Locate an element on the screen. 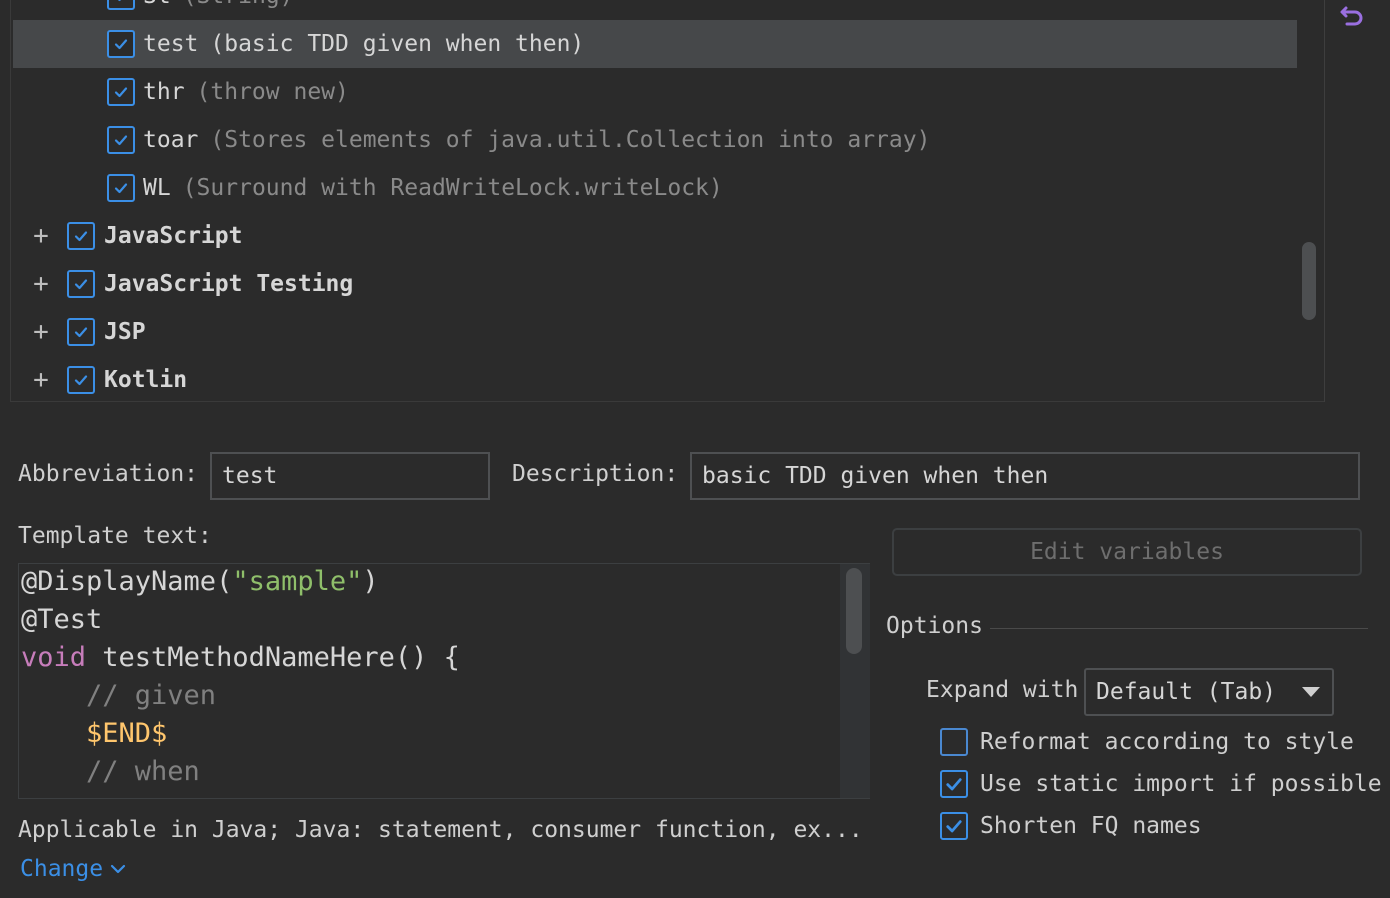  tree-item-row: St (String) is located at coordinates (655, 10).